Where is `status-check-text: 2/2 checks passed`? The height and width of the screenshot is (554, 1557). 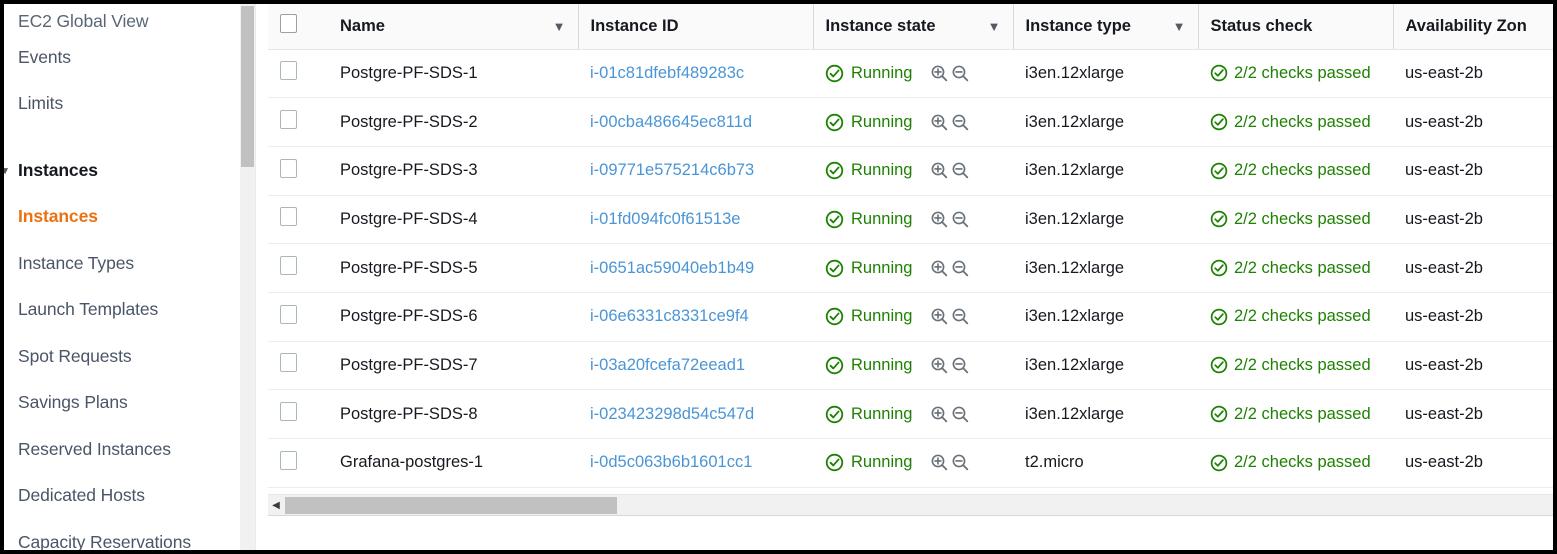
status-check-text: 2/2 checks passed is located at coordinates (1302, 413).